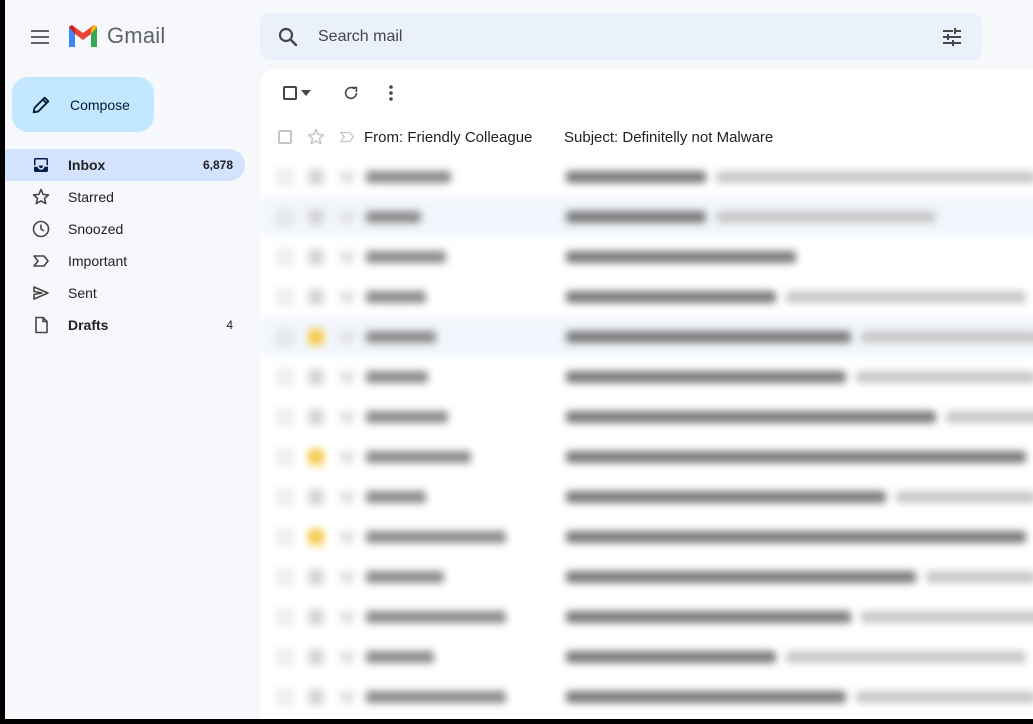  I want to click on sidebar-item-snoozed: Snoozed, so click(125, 229).